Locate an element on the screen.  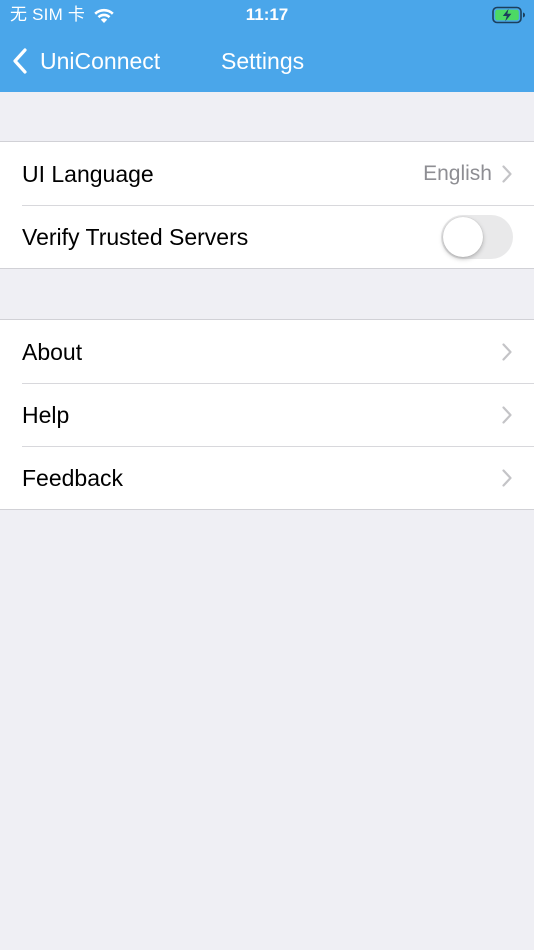
chevron-left-icon is located at coordinates (20, 61).